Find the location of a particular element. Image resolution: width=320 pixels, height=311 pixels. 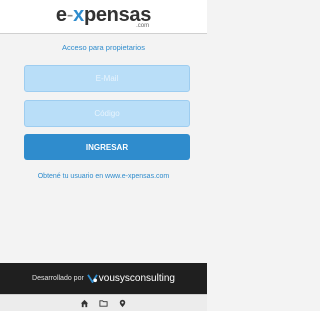

bottom-navbar is located at coordinates (103, 302).